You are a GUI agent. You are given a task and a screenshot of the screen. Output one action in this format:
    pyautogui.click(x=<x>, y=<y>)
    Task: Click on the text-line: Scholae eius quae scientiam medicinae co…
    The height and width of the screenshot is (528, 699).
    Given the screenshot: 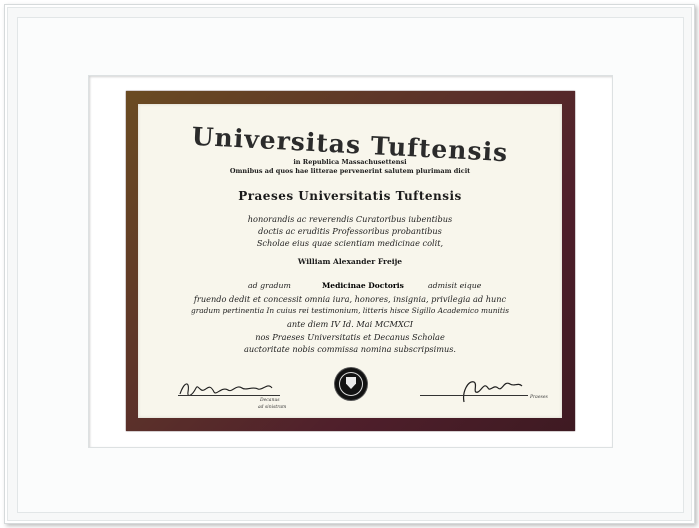 What is the action you would take?
    pyautogui.click(x=350, y=243)
    